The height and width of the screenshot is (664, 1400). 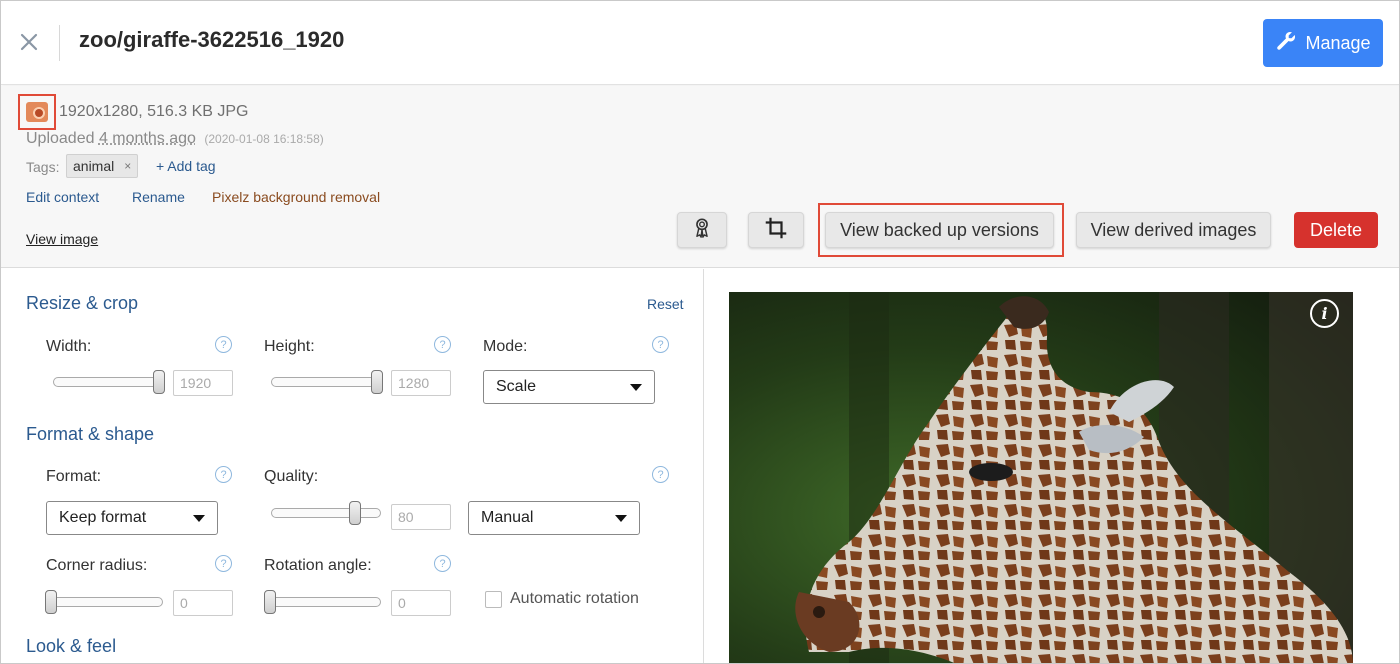 What do you see at coordinates (296, 197) in the screenshot?
I see `pixelz-link: Pixelz background removal` at bounding box center [296, 197].